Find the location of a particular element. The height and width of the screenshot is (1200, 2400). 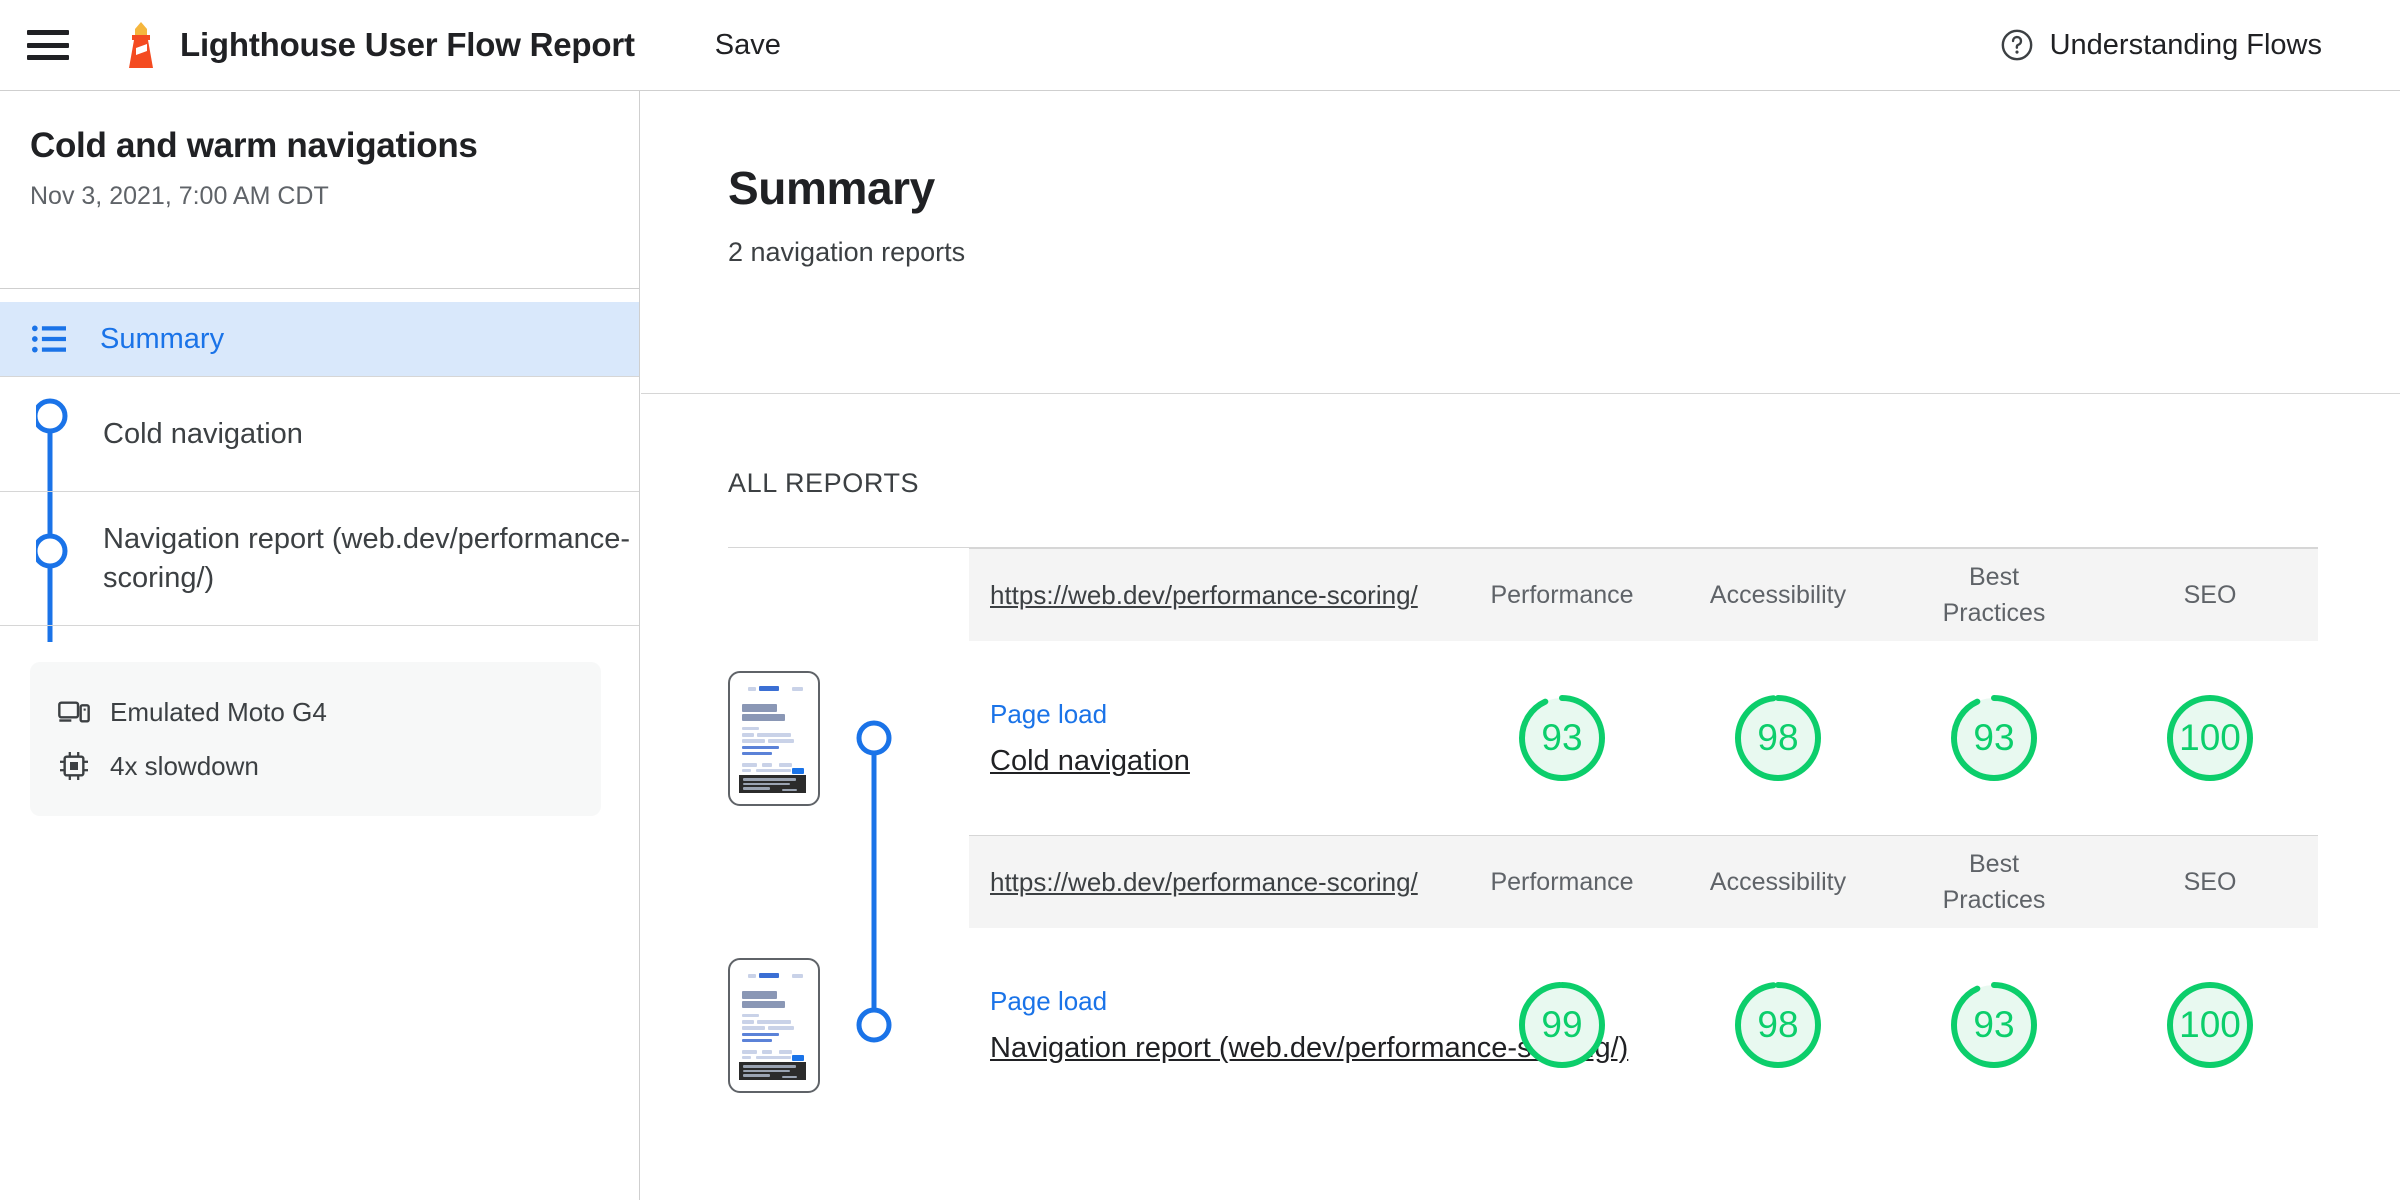

device-info-label: Emulated Moto G4 is located at coordinates (218, 711).